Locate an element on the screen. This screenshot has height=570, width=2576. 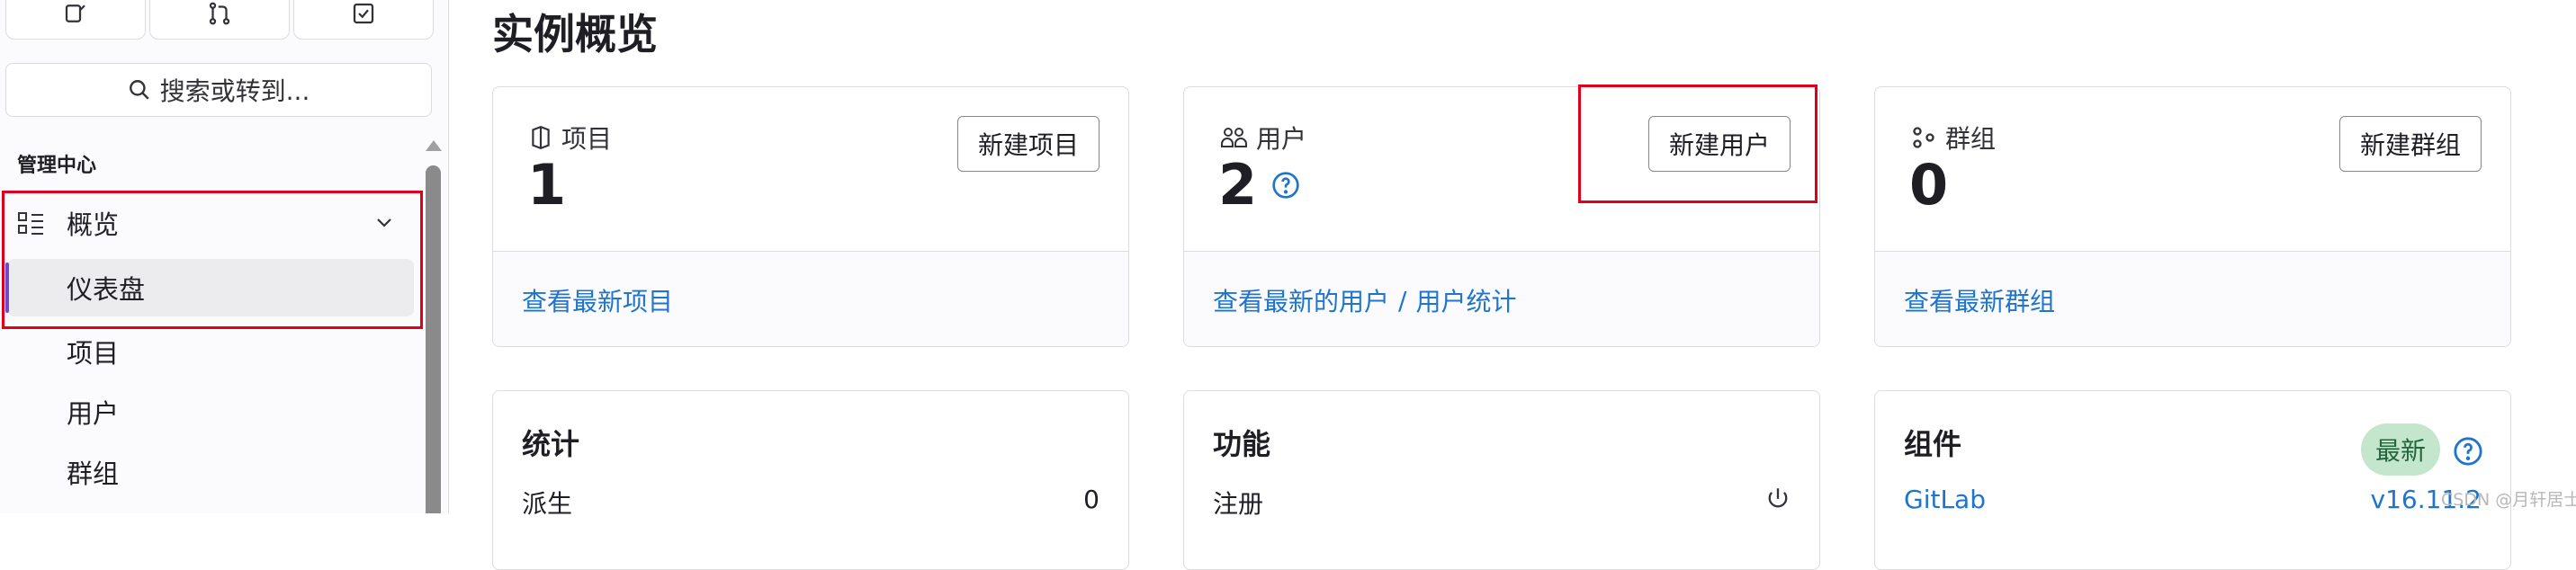
merge-requests-button is located at coordinates (220, 20).